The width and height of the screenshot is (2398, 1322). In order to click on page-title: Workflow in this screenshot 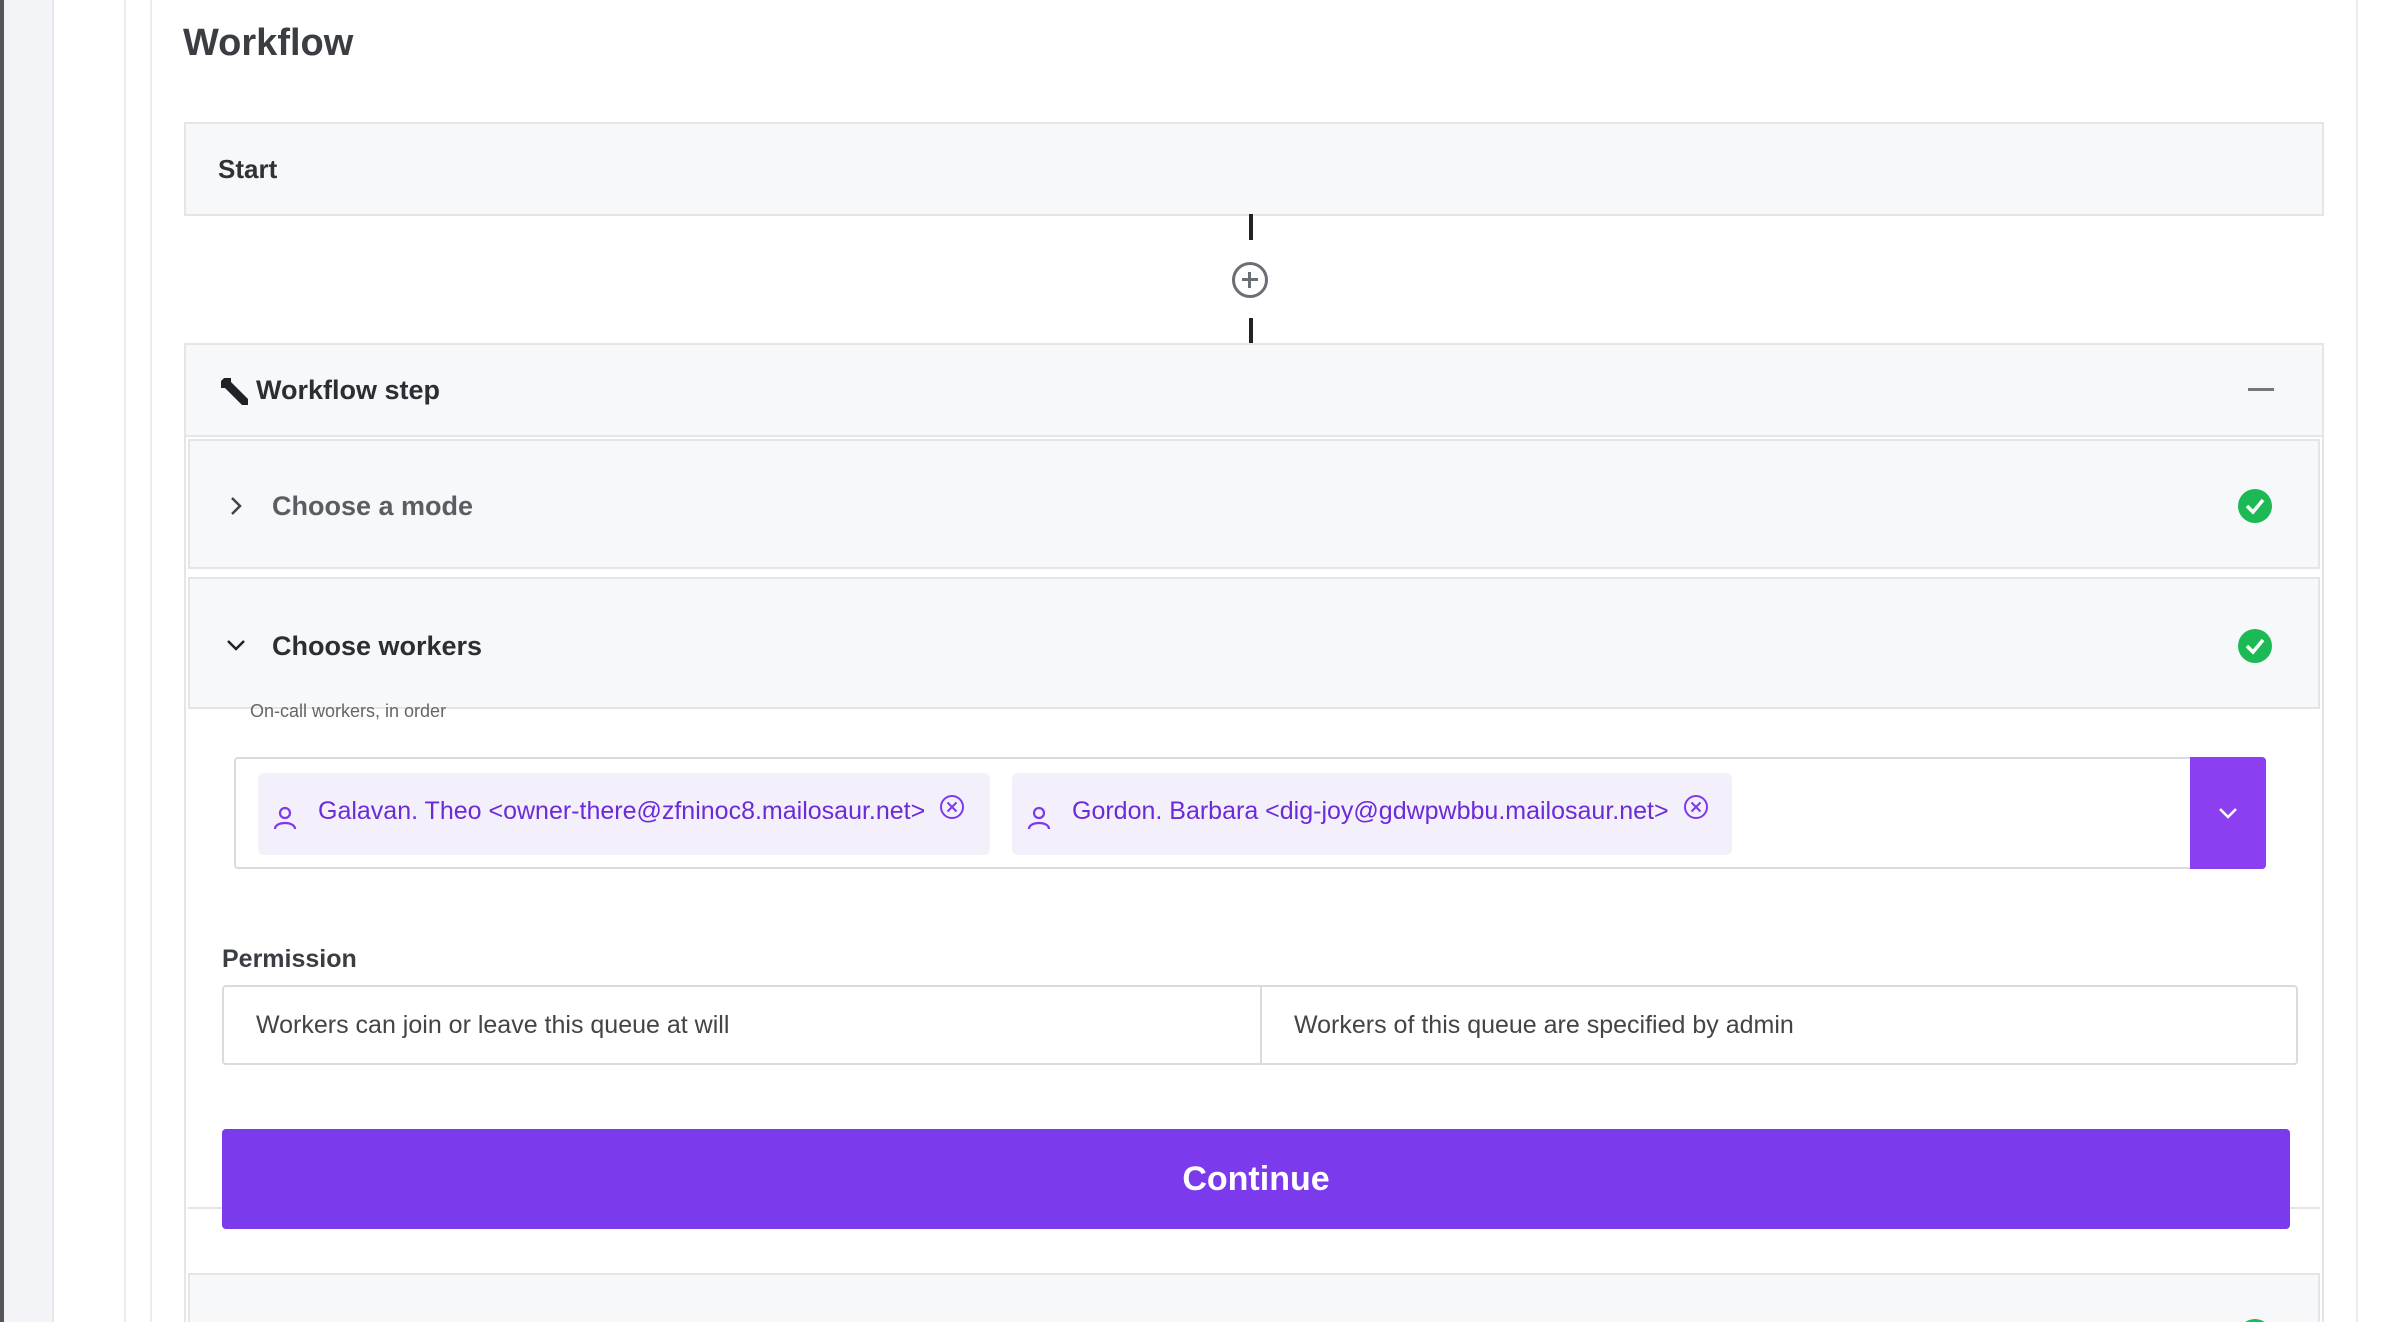, I will do `click(268, 43)`.